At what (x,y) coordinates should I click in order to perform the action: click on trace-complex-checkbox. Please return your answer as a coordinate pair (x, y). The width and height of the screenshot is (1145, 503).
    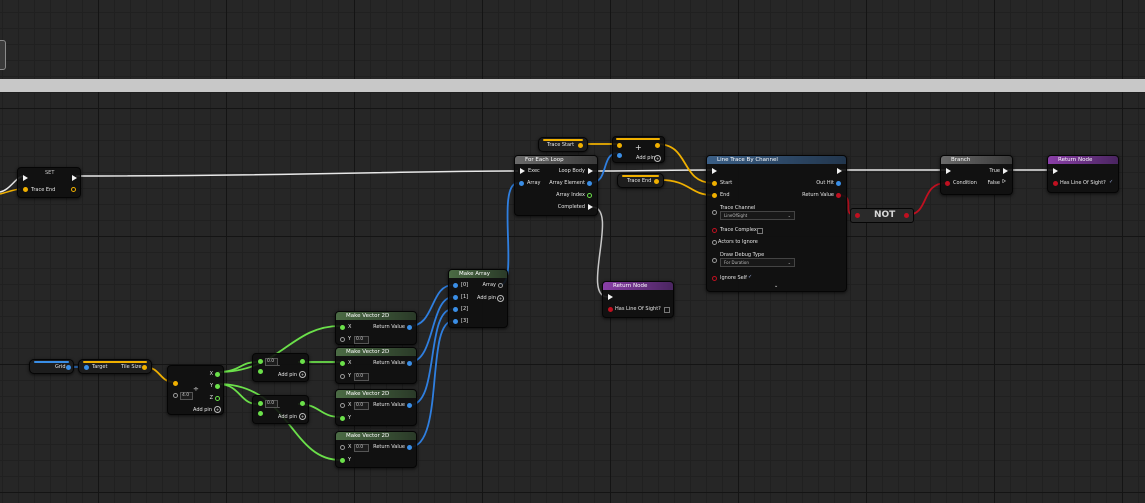
    Looking at the image, I should click on (760, 231).